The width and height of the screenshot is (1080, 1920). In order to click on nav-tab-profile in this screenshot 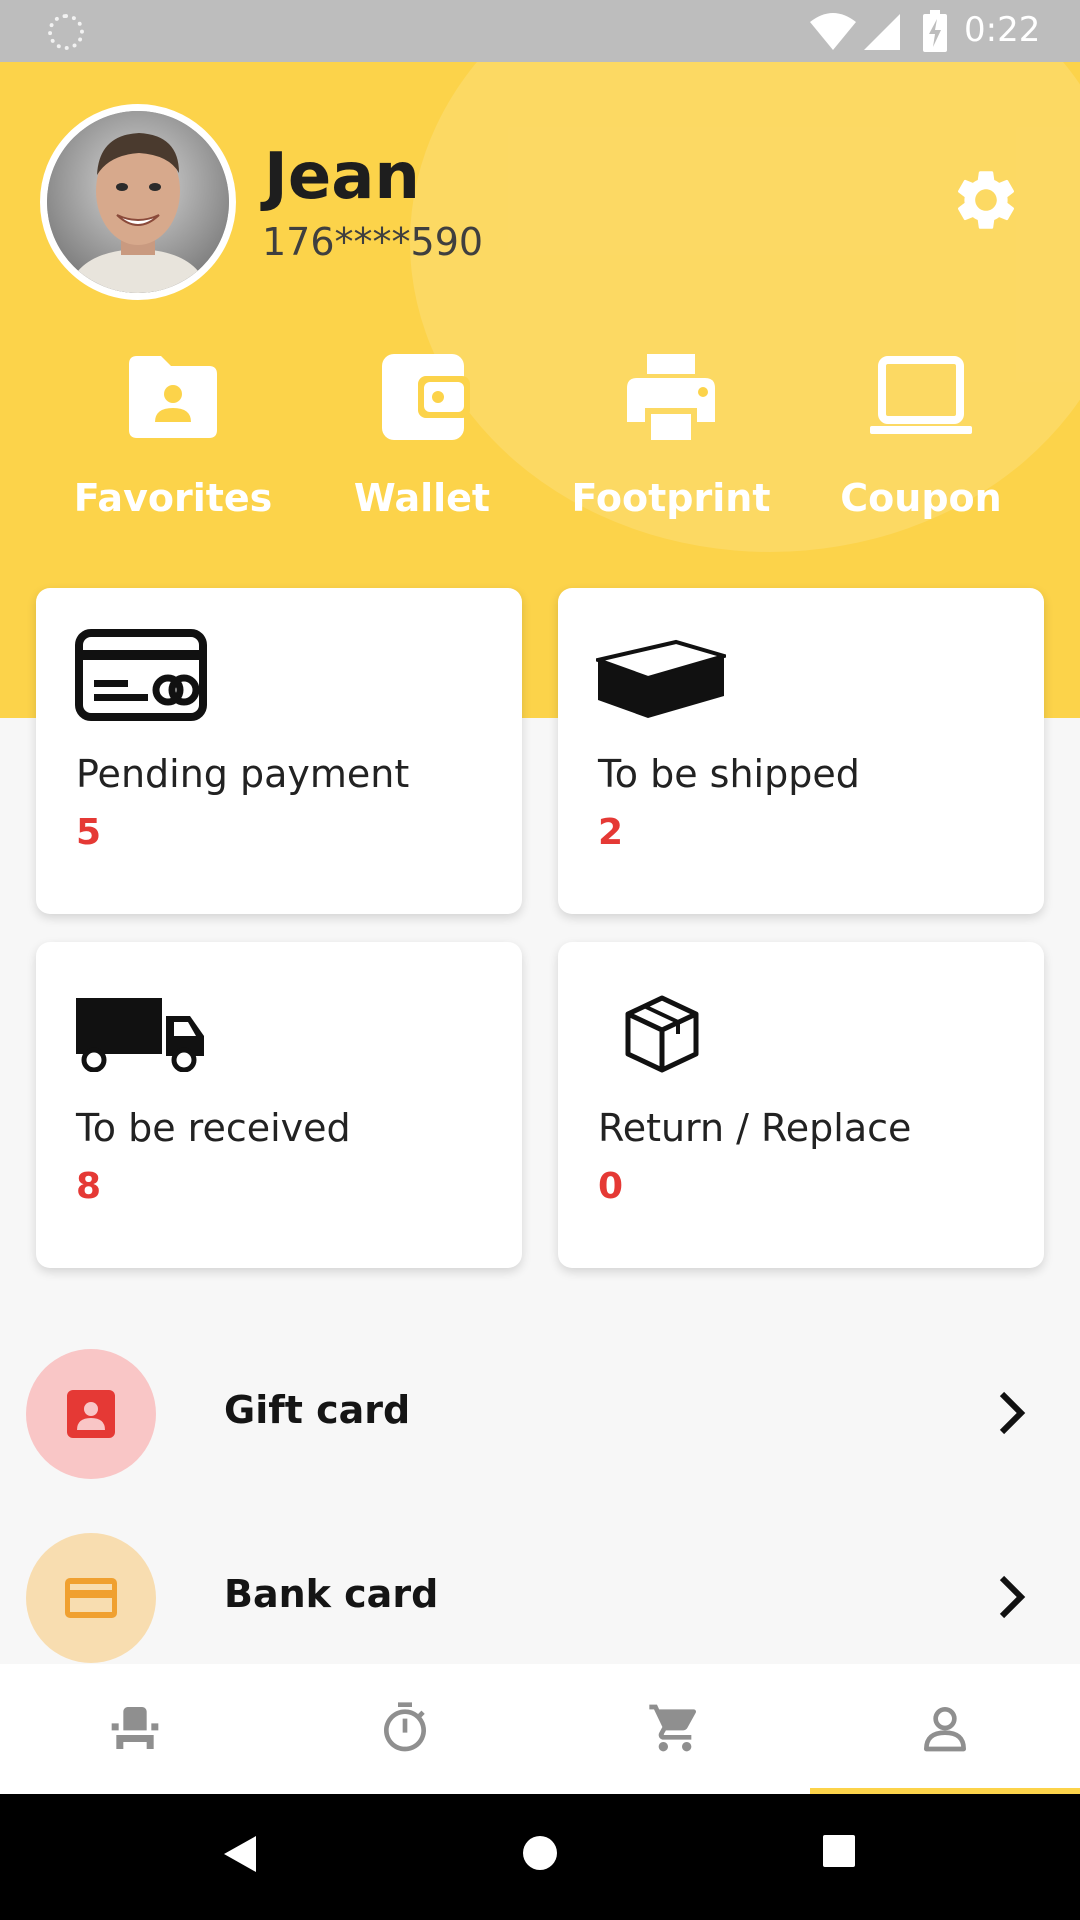, I will do `click(945, 1729)`.